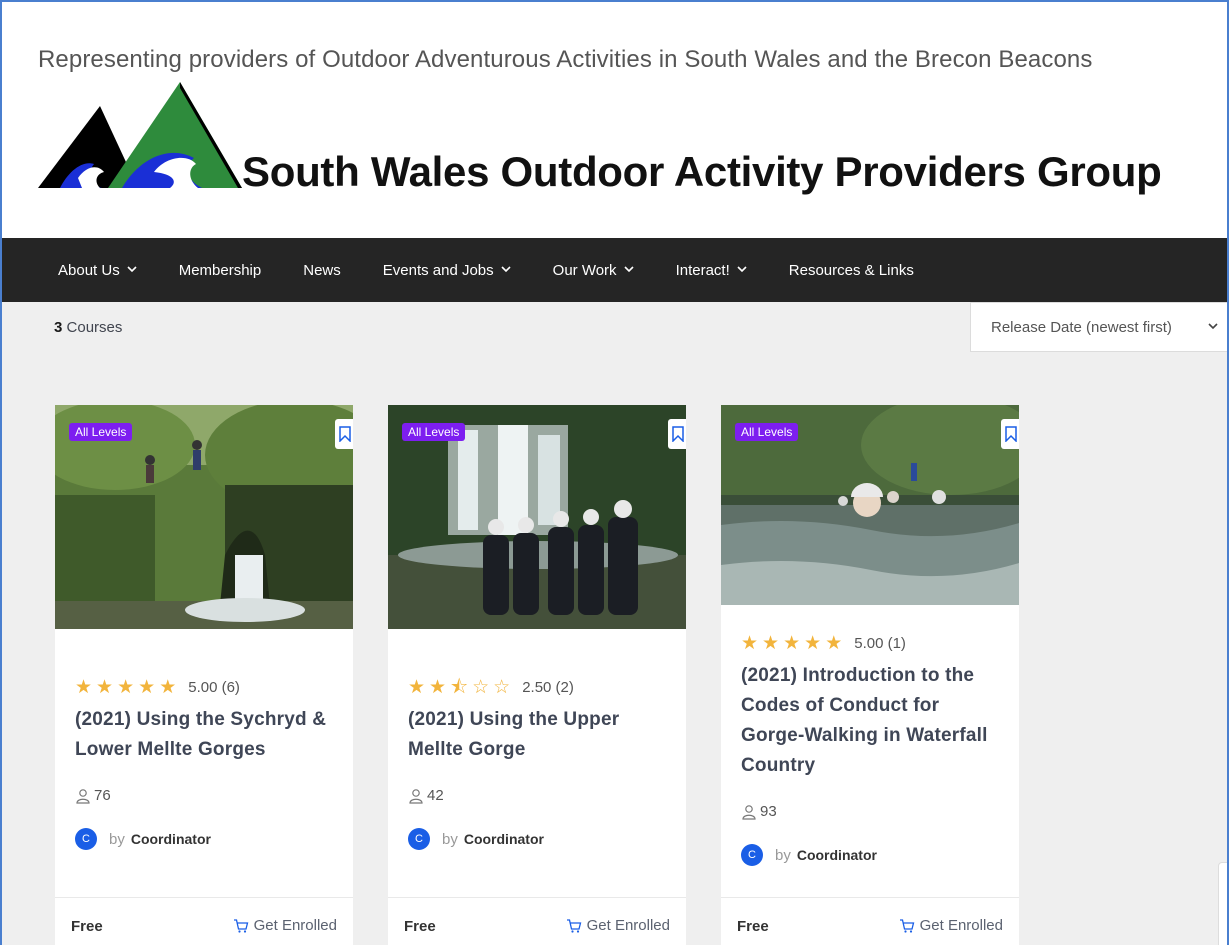 The height and width of the screenshot is (945, 1229). Describe the element at coordinates (426, 795) in the screenshot. I see `enrolled-count: 42` at that location.